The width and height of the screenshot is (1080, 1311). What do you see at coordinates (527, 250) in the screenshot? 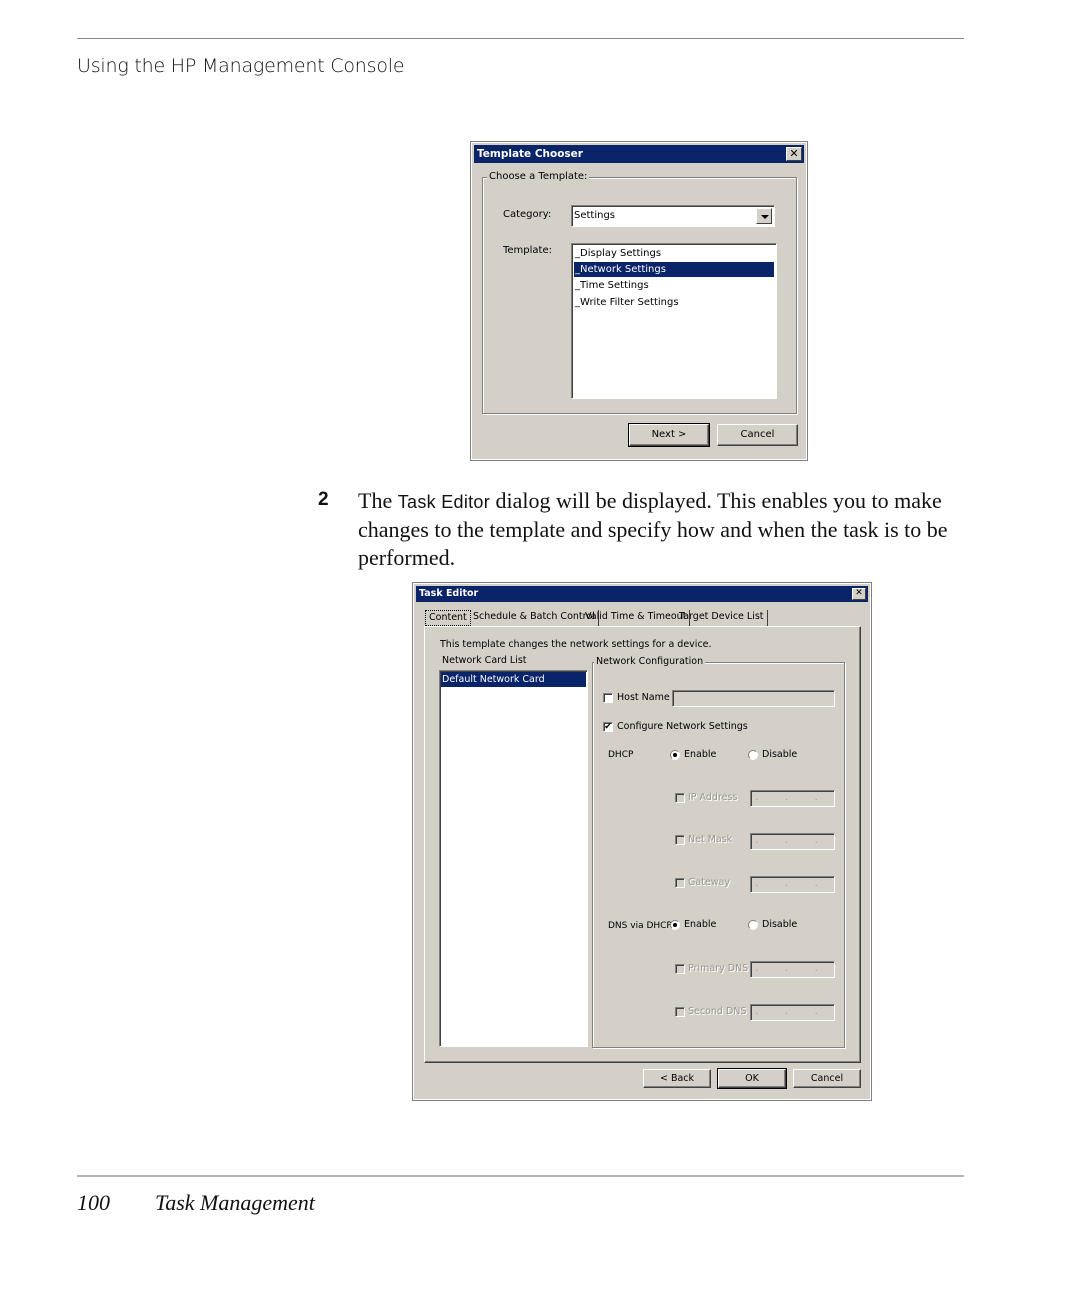
I see `template-label: Template:` at bounding box center [527, 250].